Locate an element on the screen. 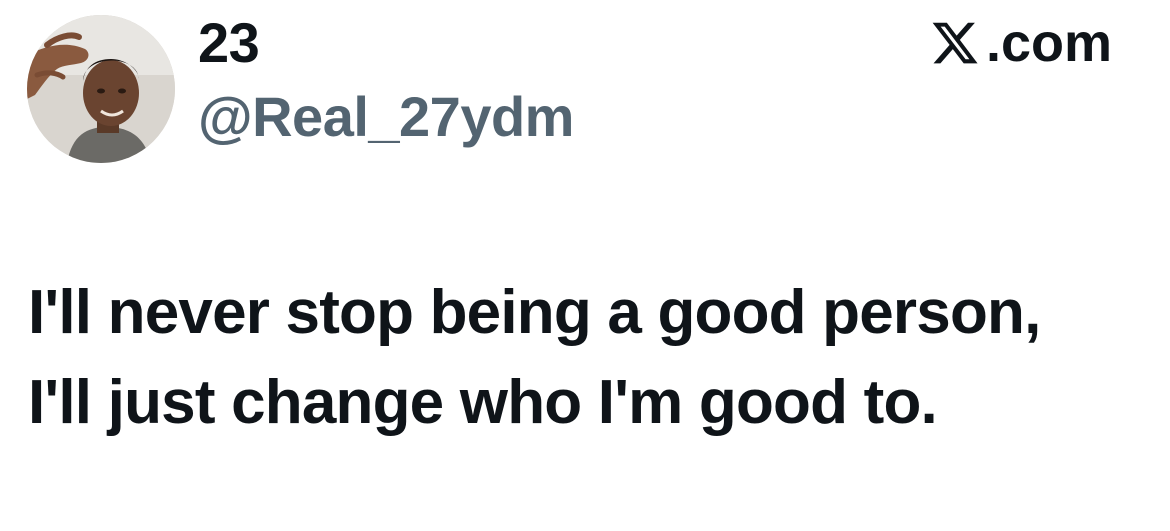  brand-suffix: .com is located at coordinates (1048, 43).